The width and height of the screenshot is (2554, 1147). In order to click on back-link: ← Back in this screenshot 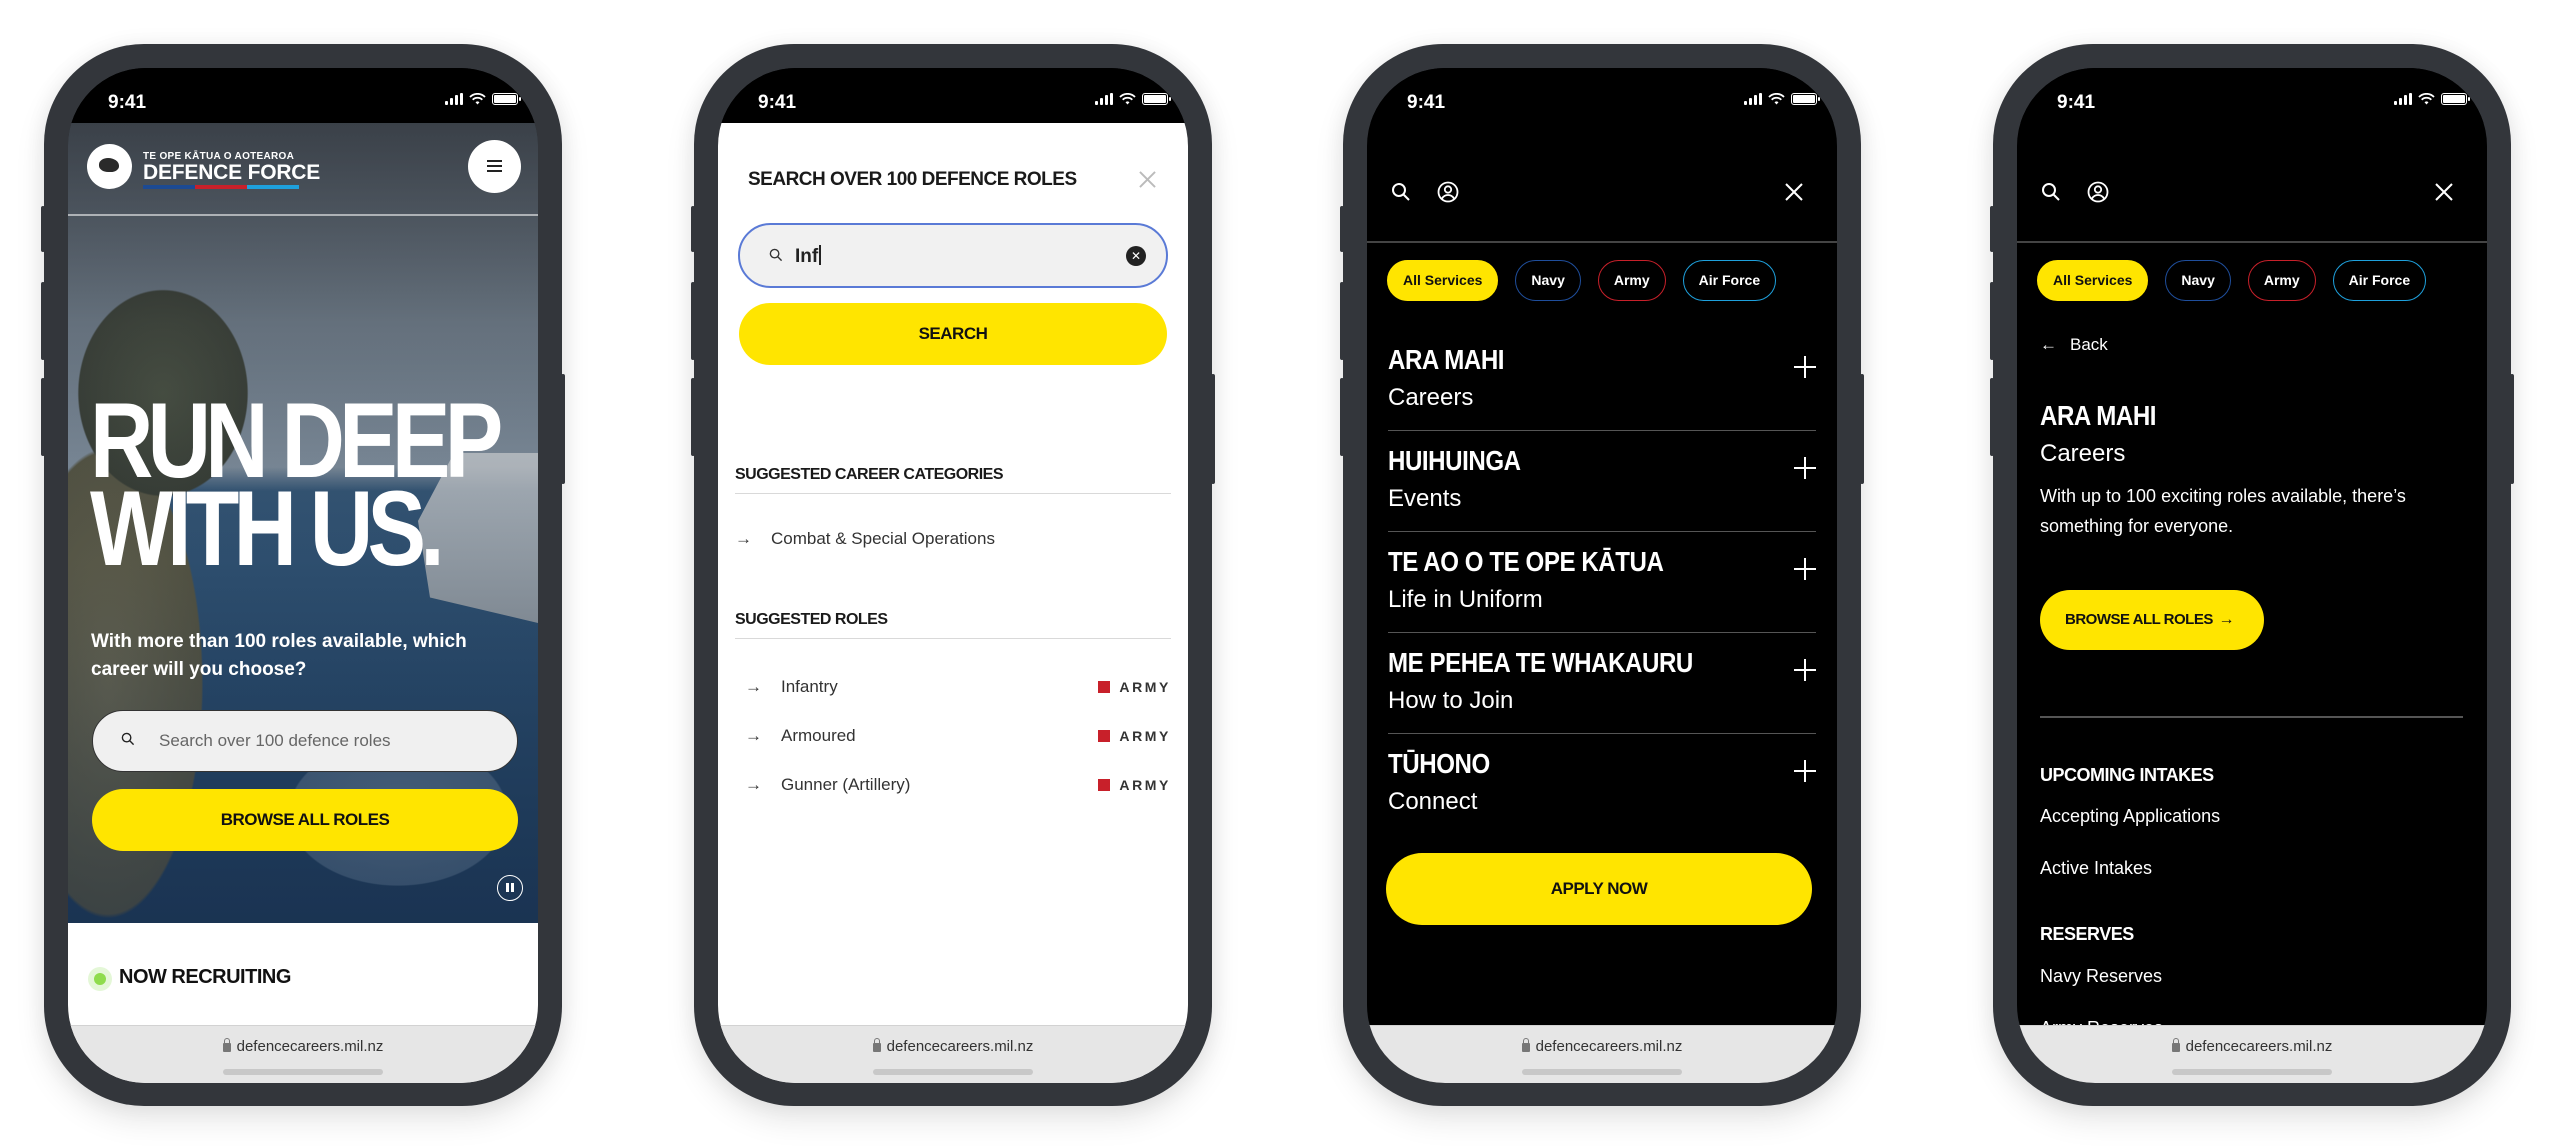, I will do `click(2074, 345)`.